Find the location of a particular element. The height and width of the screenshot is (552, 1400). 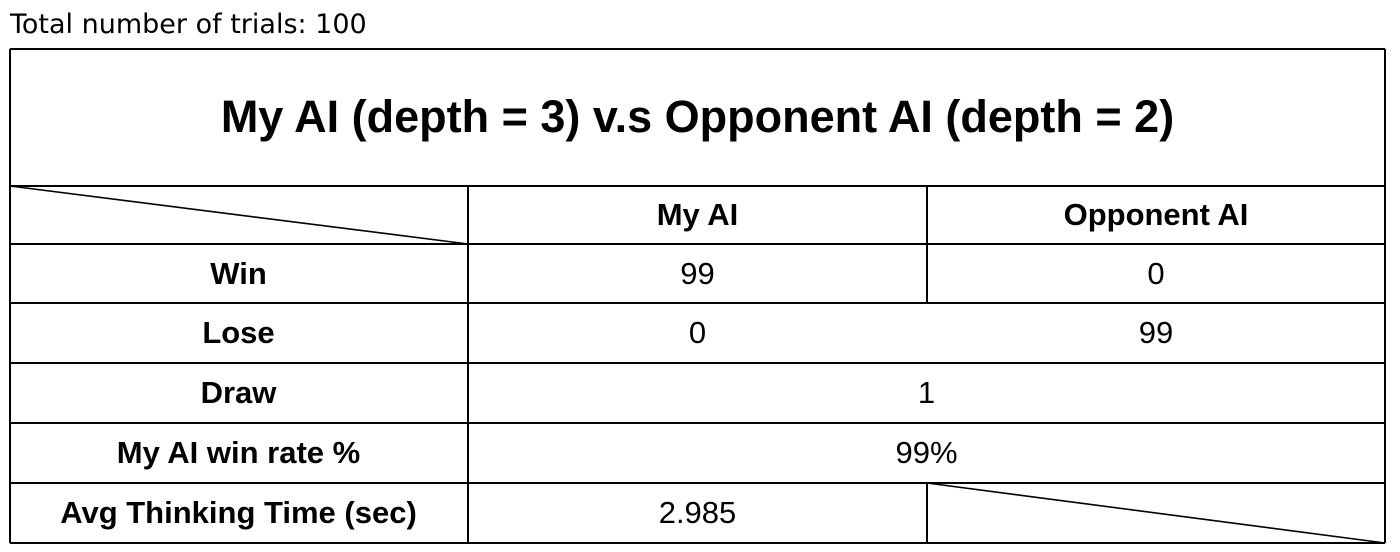

cell-lose-opponent-ai: 99 is located at coordinates (1156, 332).